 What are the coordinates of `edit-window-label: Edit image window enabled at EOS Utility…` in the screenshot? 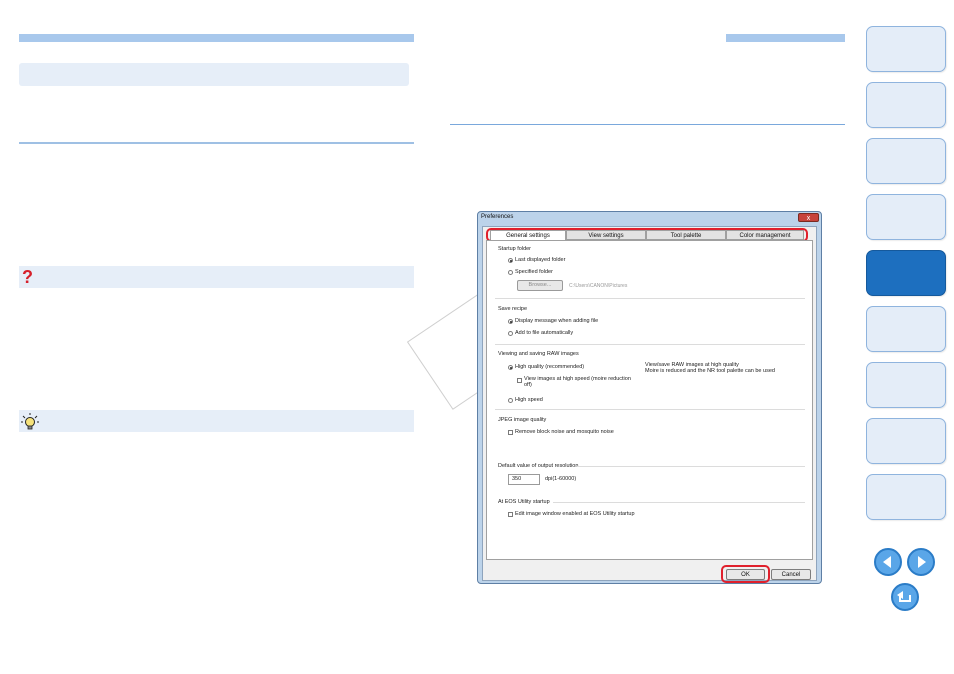 It's located at (575, 514).